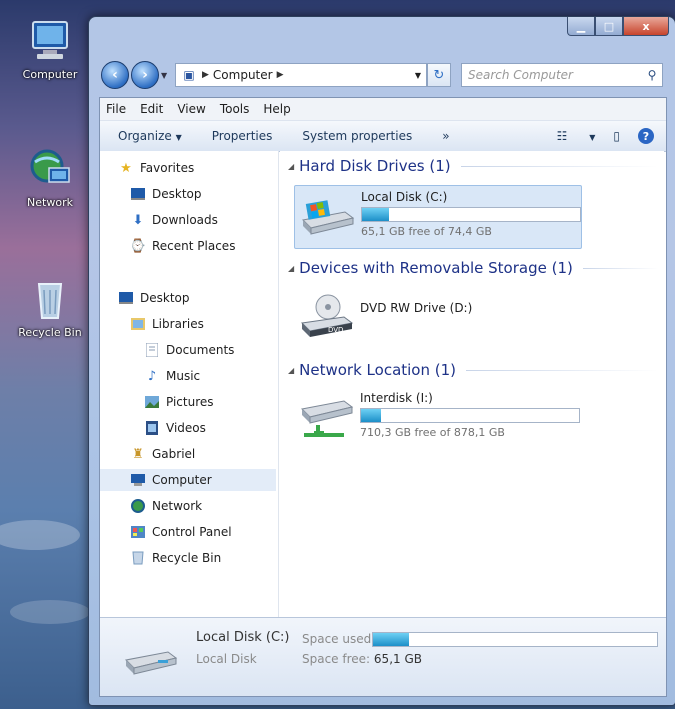  I want to click on drive-interdisk-i: Interdisk (I:) 710,3 GB free of 878,1 GB, so click(437, 418).